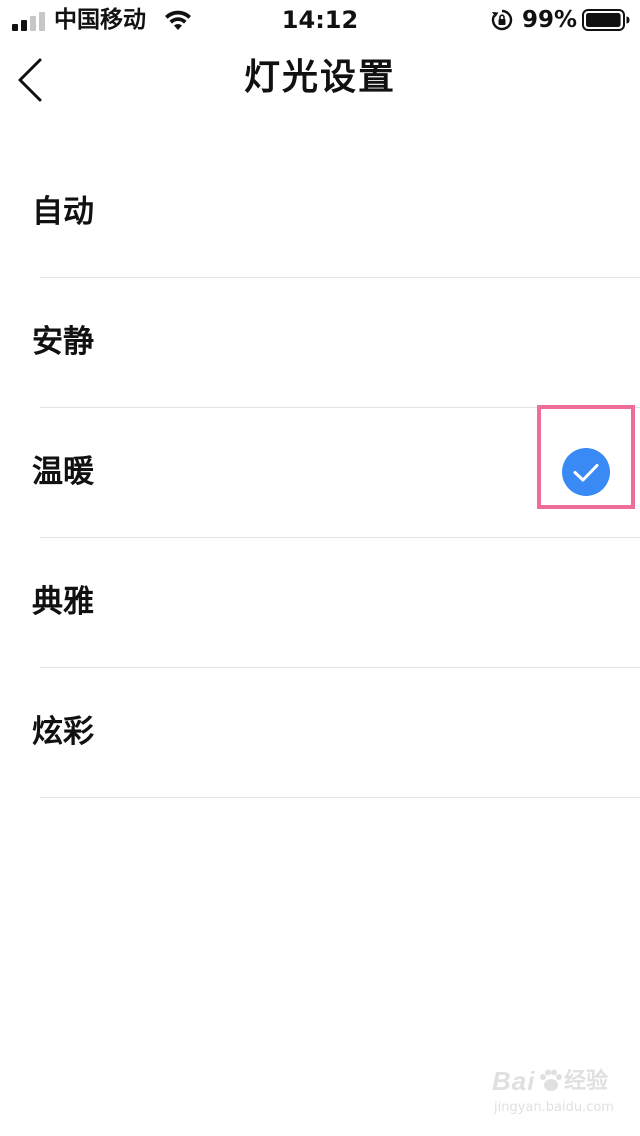 The image size is (640, 1136). I want to click on option-elegant: 典雅, so click(320, 603).